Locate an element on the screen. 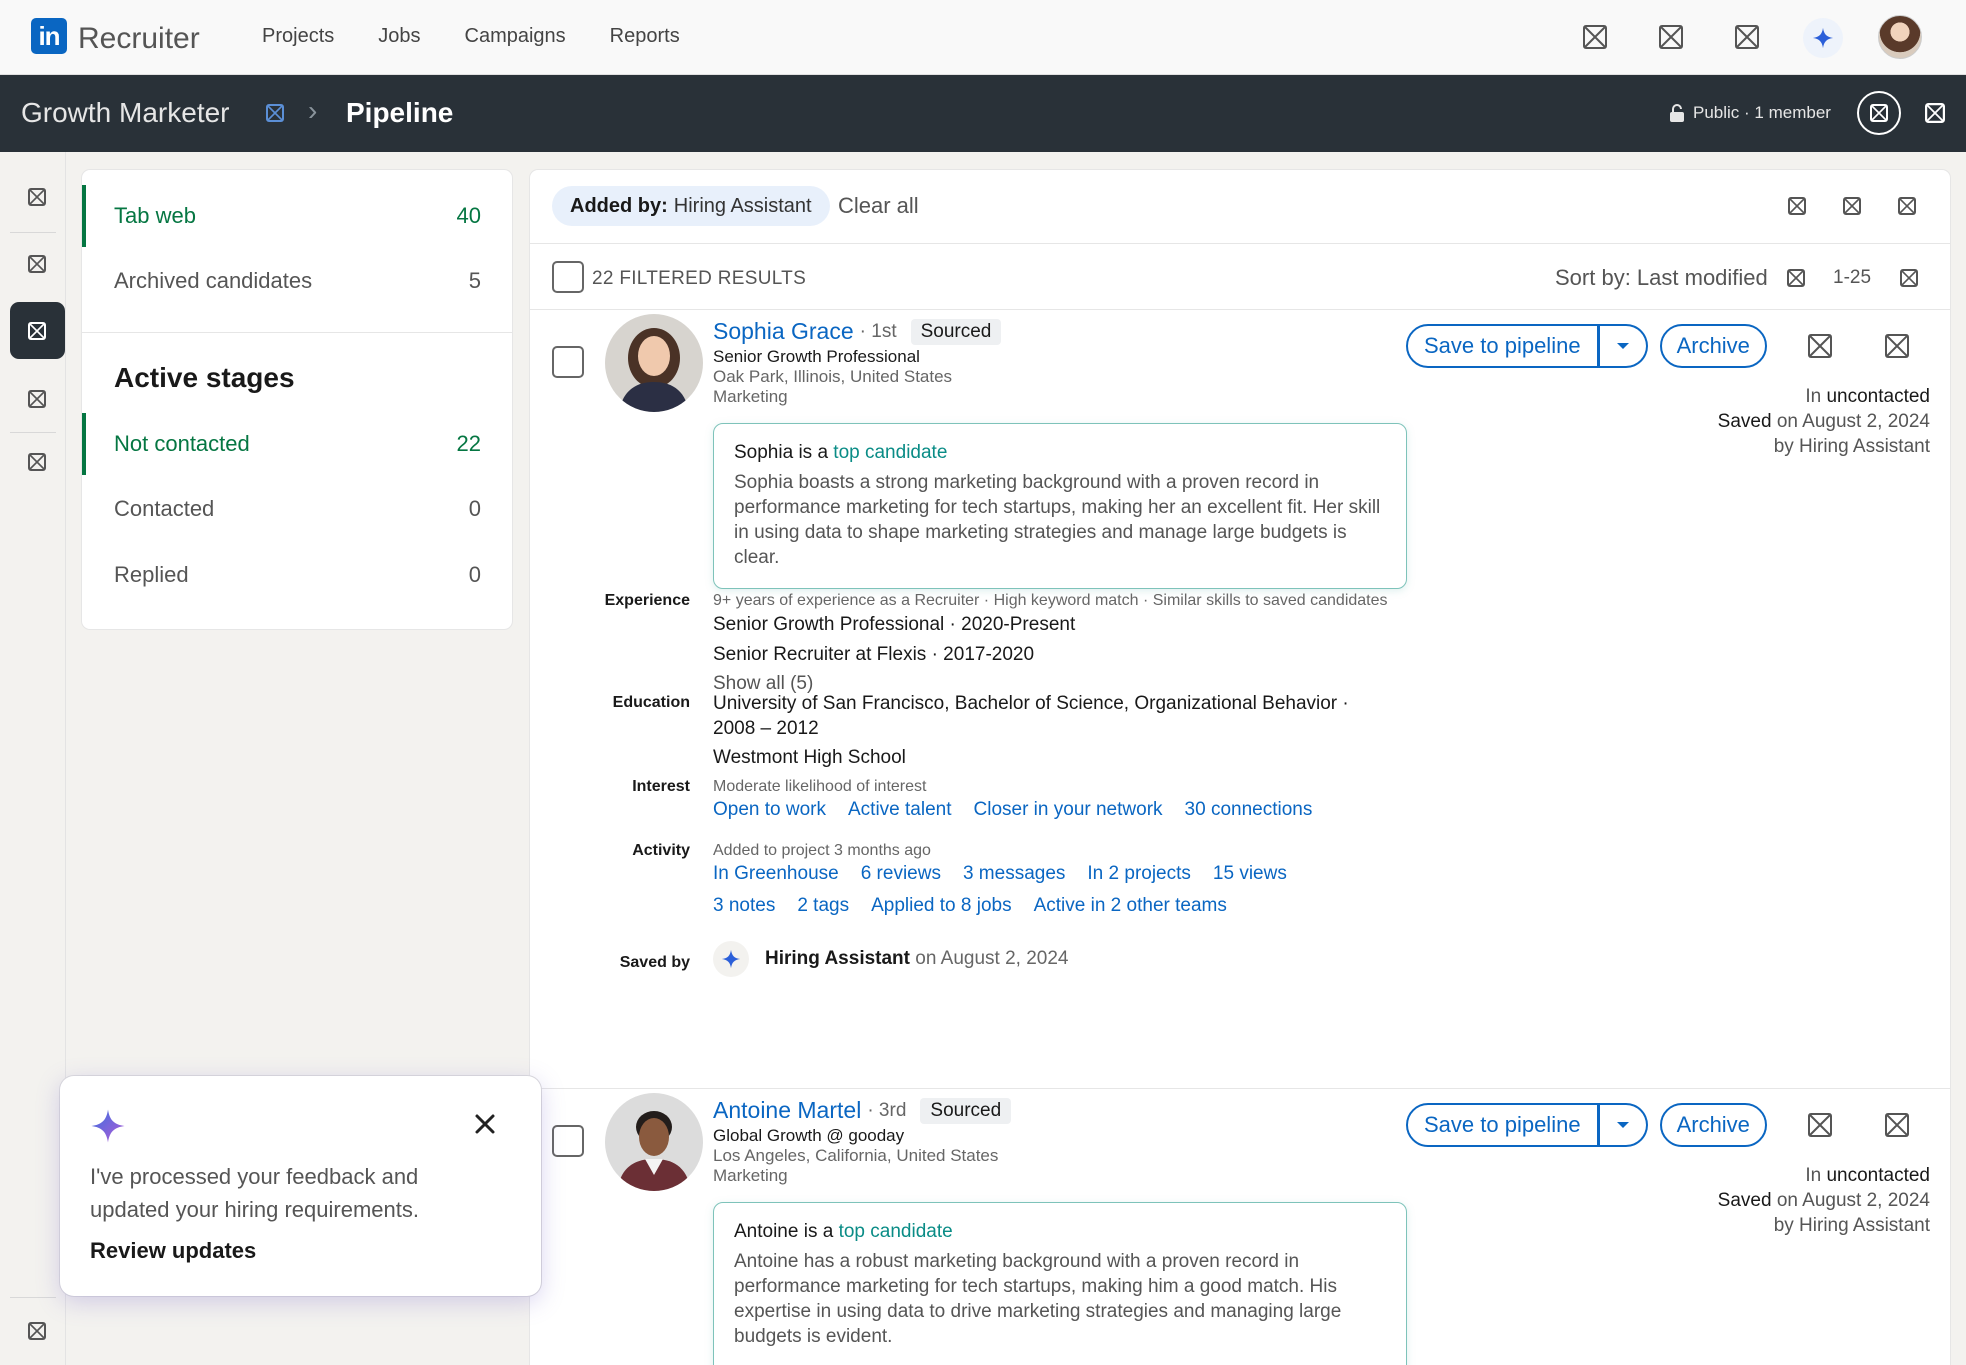 The height and width of the screenshot is (1365, 1966). sparkle-icon is located at coordinates (108, 1126).